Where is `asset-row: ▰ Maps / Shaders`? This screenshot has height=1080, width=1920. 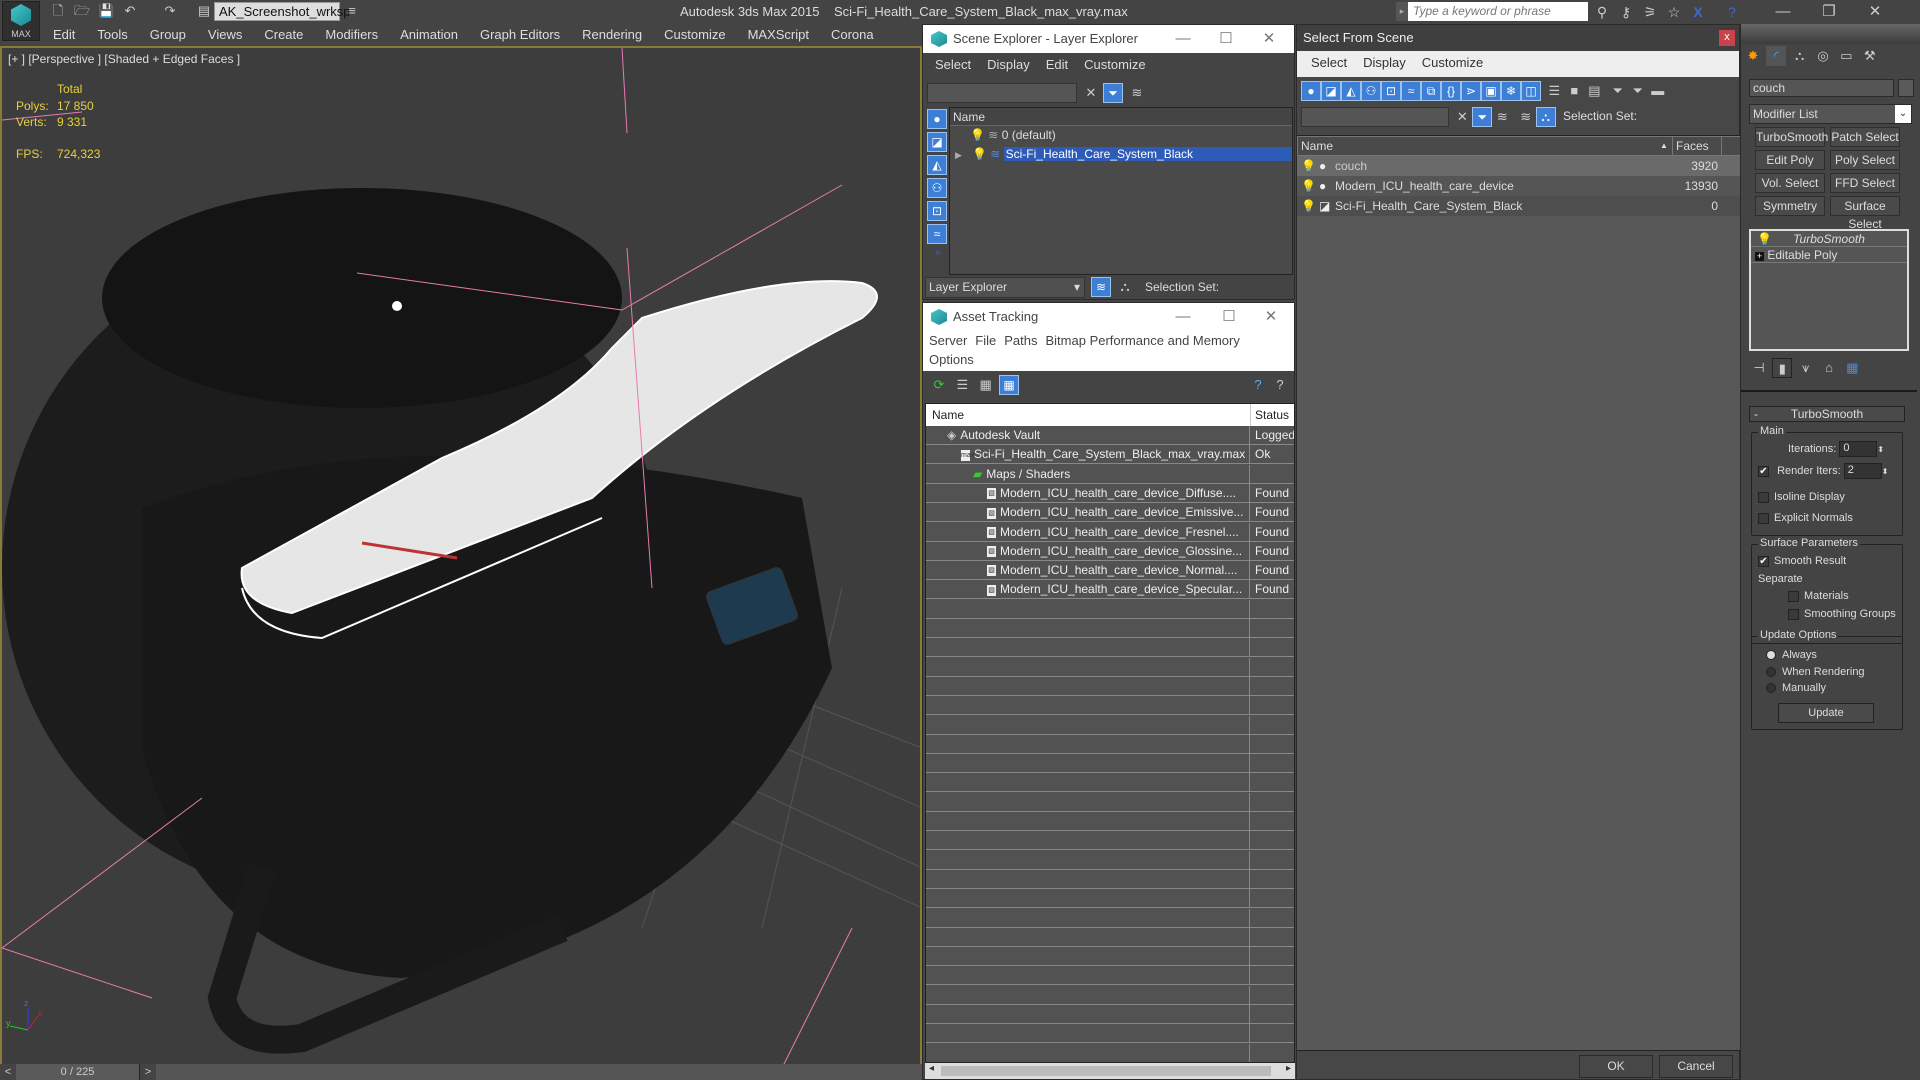 asset-row: ▰ Maps / Shaders is located at coordinates (1110, 474).